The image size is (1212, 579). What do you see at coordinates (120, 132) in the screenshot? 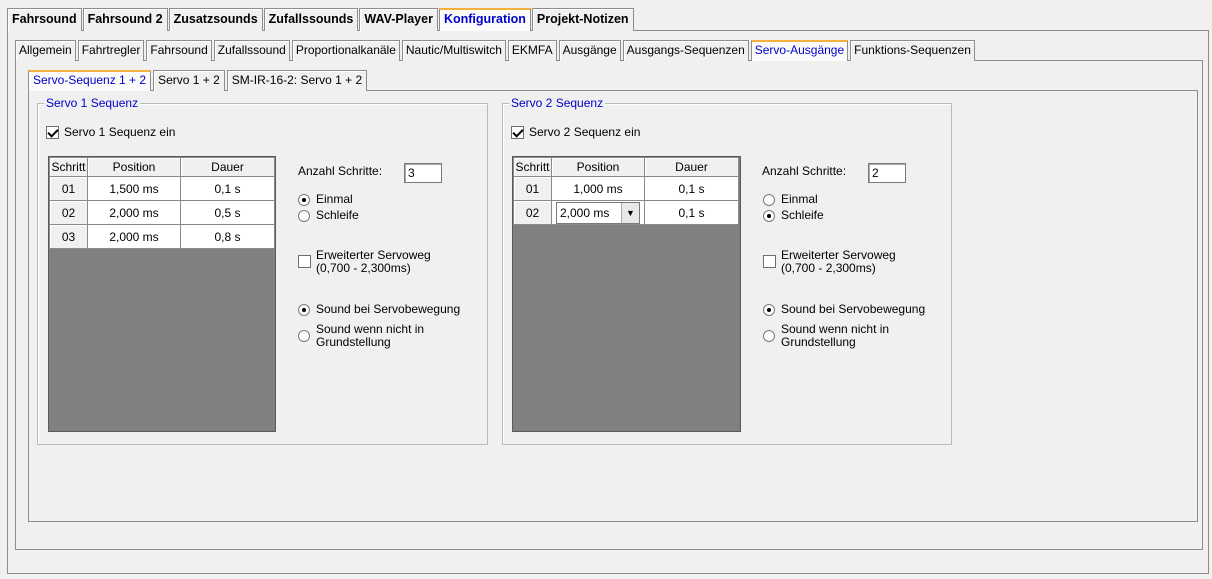
I see `servo1-enable-label: Servo 1 Sequenz ein` at bounding box center [120, 132].